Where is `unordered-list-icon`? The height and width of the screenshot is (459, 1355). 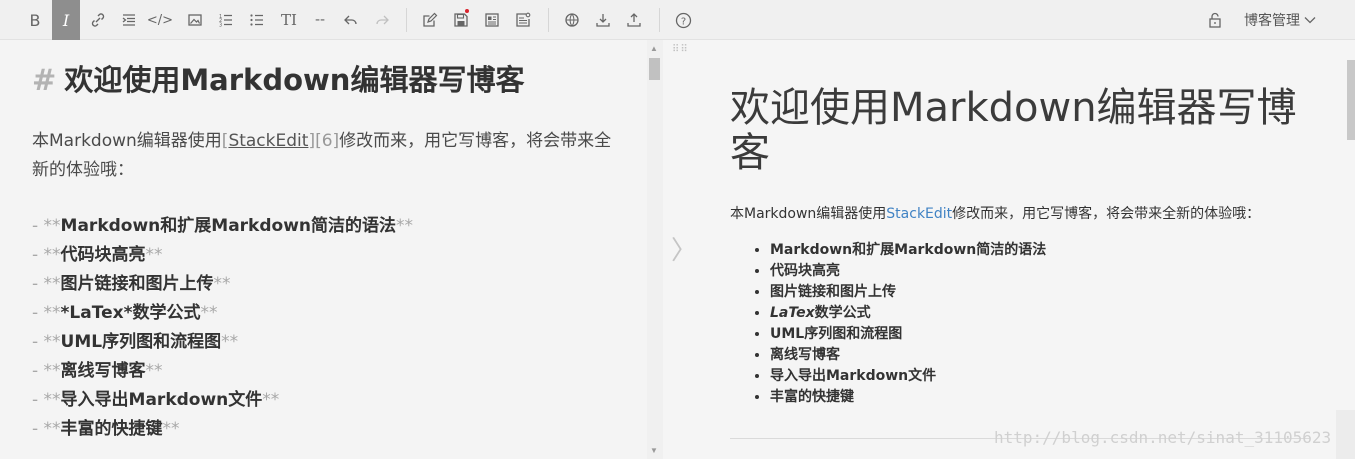
unordered-list-icon is located at coordinates (256, 20).